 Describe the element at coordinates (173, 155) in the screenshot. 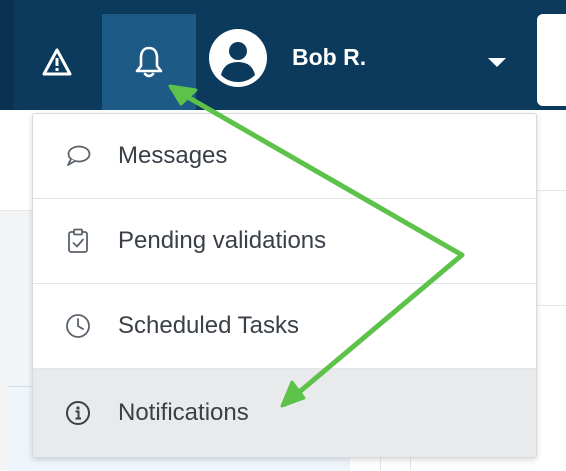

I see `menu-item-label: Messages` at that location.